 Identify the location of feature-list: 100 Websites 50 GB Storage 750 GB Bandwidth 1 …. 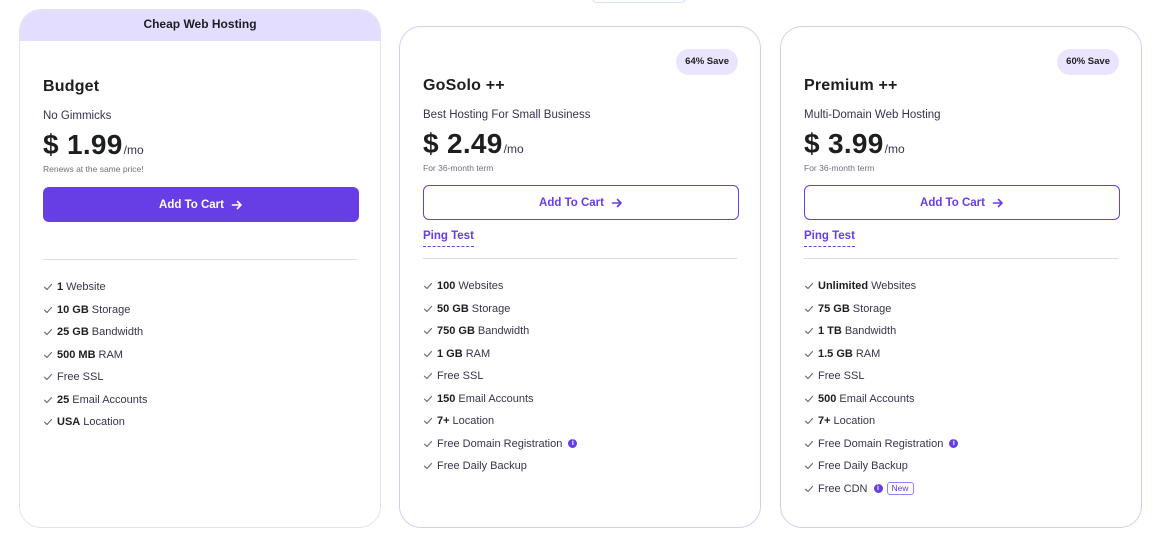
(580, 376).